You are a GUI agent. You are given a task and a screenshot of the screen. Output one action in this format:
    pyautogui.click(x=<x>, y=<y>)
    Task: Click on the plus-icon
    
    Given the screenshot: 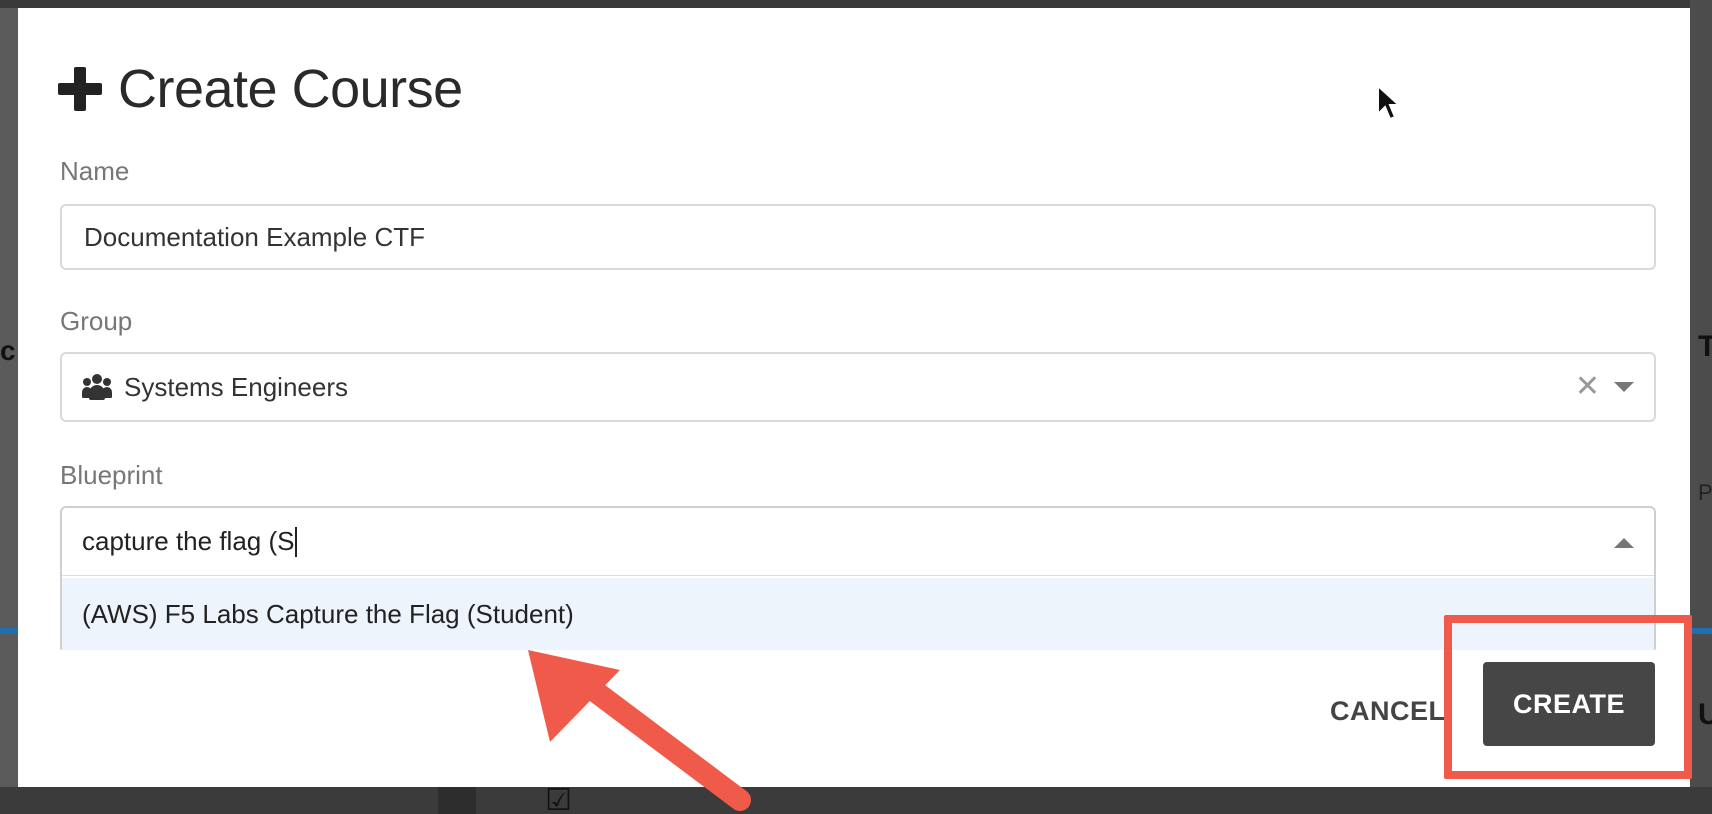 What is the action you would take?
    pyautogui.click(x=80, y=89)
    